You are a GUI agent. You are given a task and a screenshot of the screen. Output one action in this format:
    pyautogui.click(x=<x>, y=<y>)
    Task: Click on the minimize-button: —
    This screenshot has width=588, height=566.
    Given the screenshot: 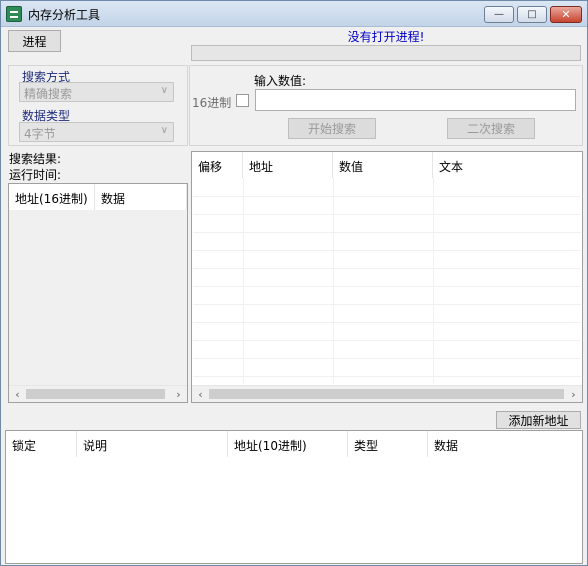 What is the action you would take?
    pyautogui.click(x=499, y=14)
    